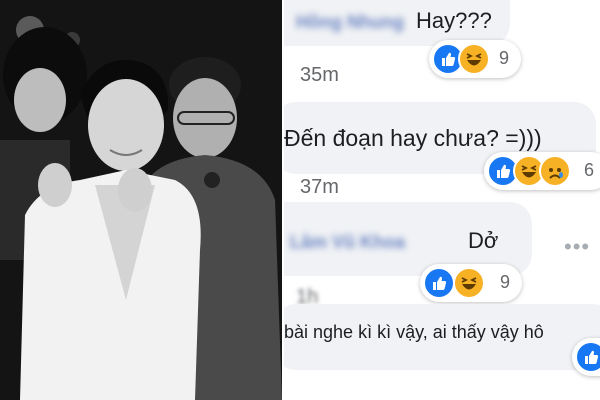 This screenshot has width=600, height=400. What do you see at coordinates (589, 170) in the screenshot?
I see `reaction-count: 6` at bounding box center [589, 170].